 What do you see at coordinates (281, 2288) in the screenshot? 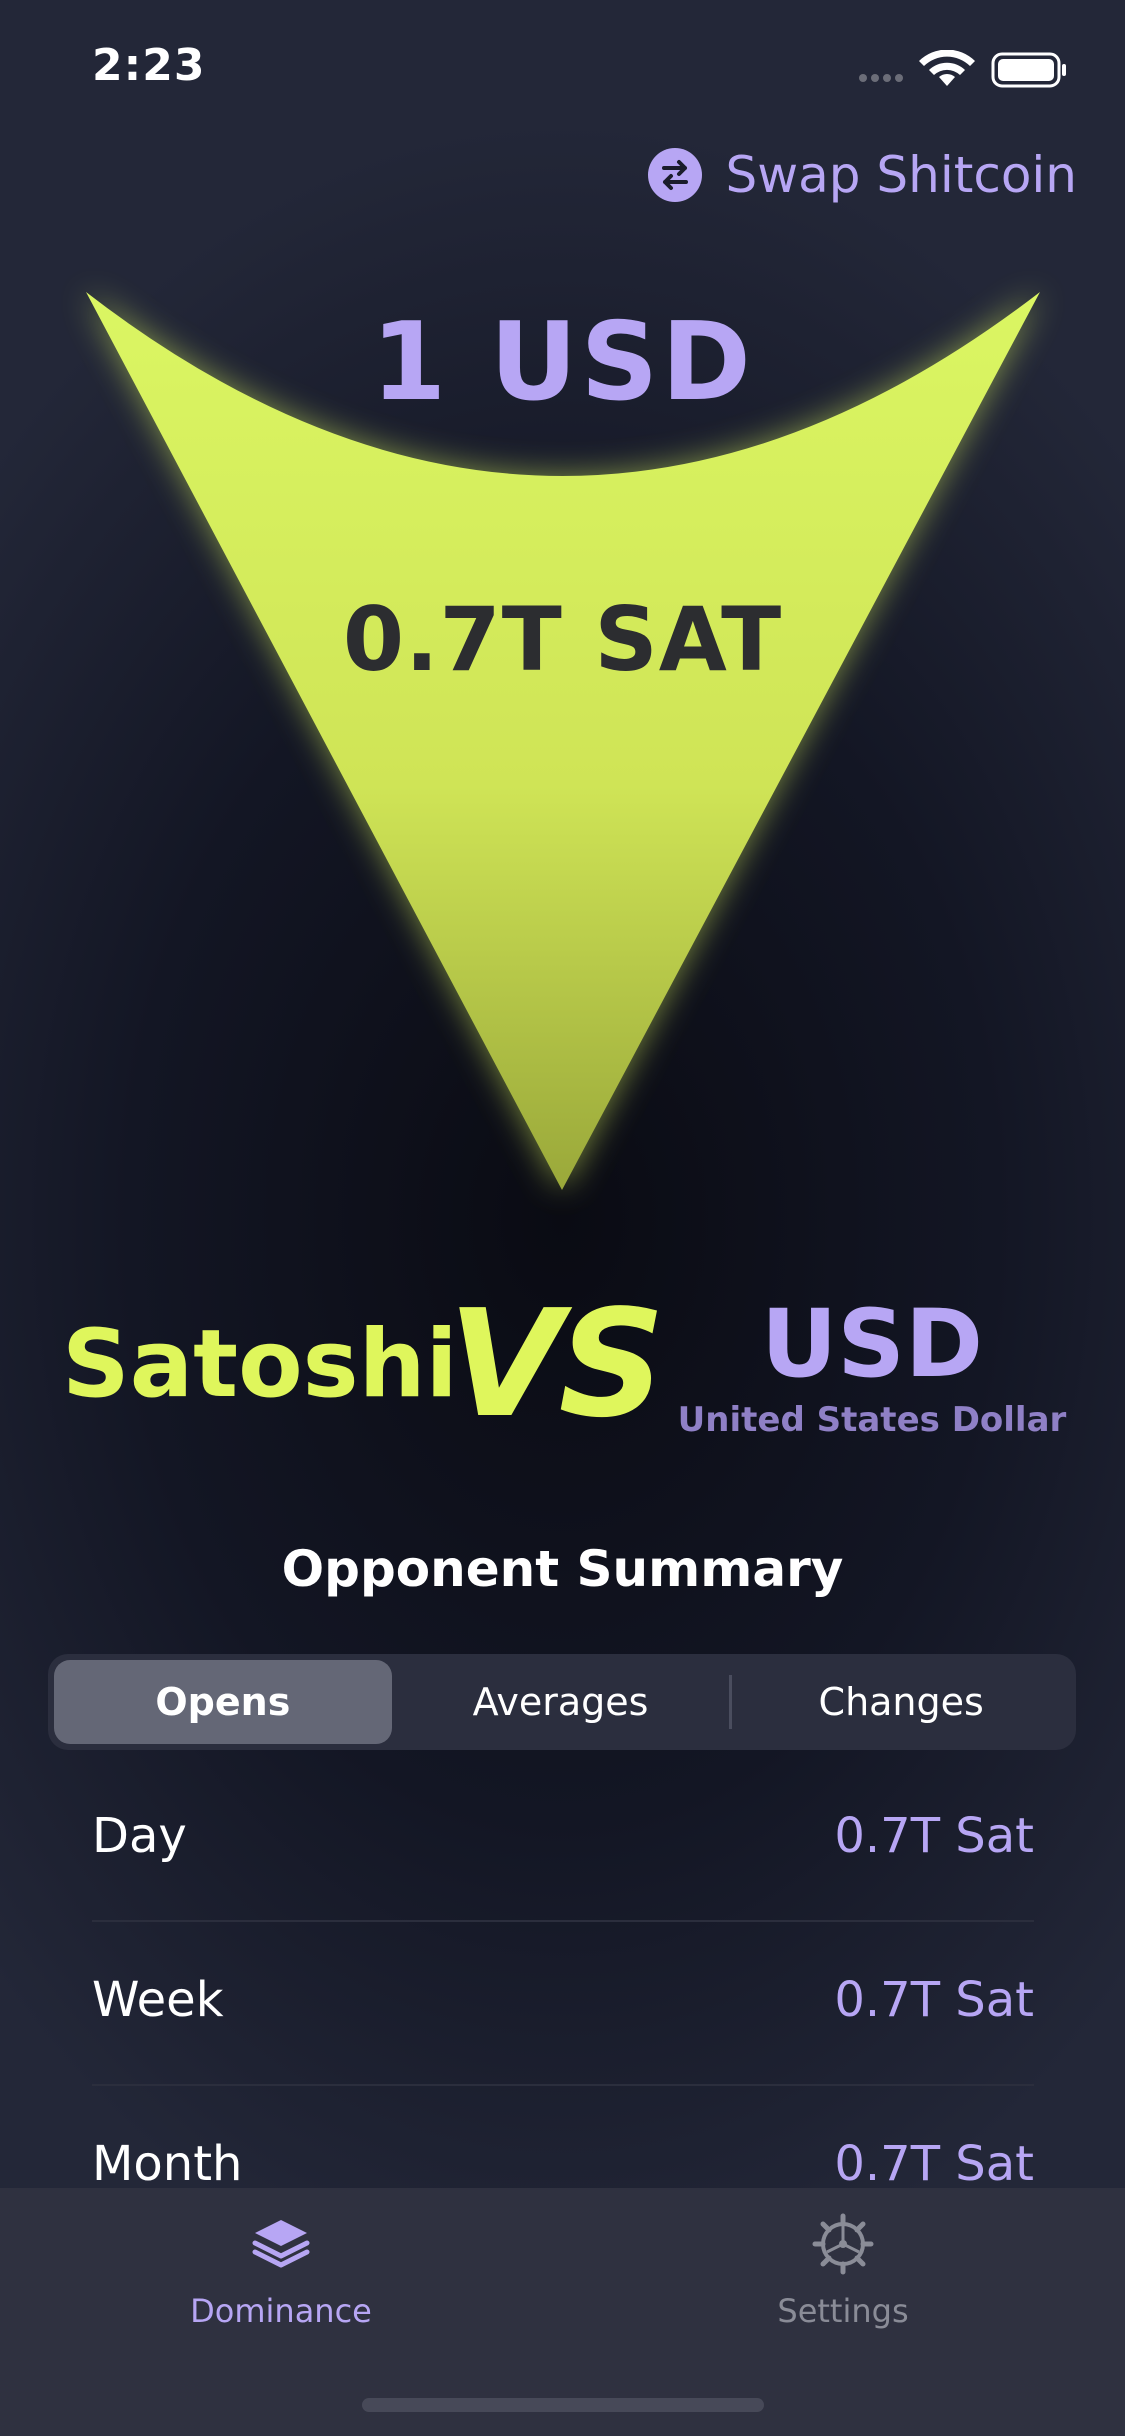
I see `tab-dominance: Dominance` at bounding box center [281, 2288].